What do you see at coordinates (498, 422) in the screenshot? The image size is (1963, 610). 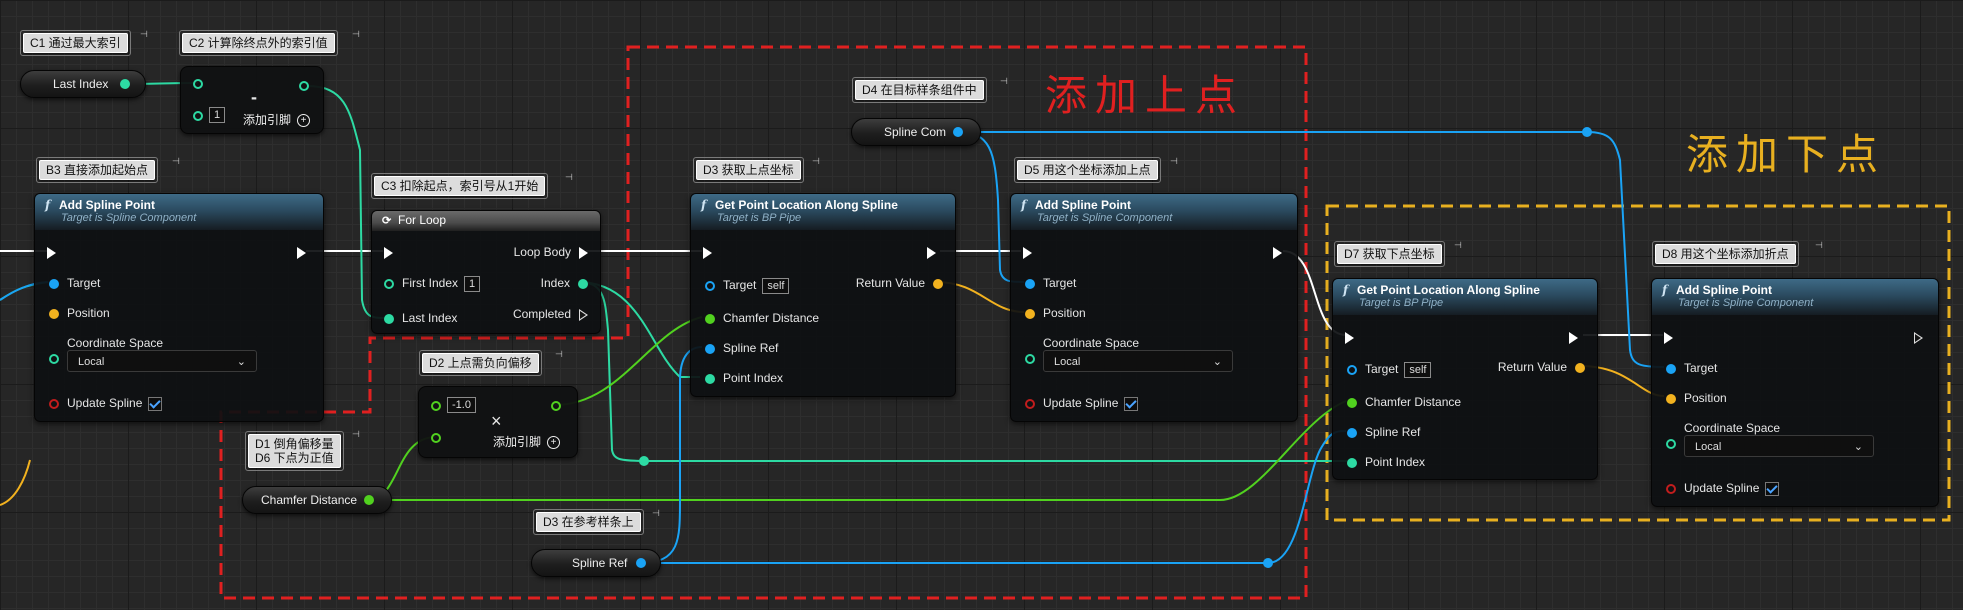 I see `multiply-node: -1.0 × 添加引脚 +` at bounding box center [498, 422].